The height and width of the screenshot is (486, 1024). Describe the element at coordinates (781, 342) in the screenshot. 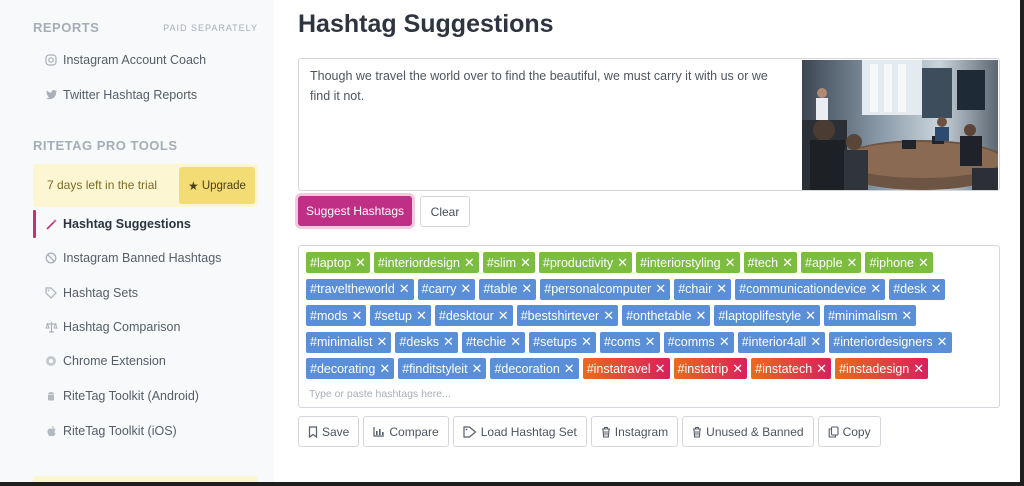

I see `hashtag-chip: #interior4all ✕` at that location.